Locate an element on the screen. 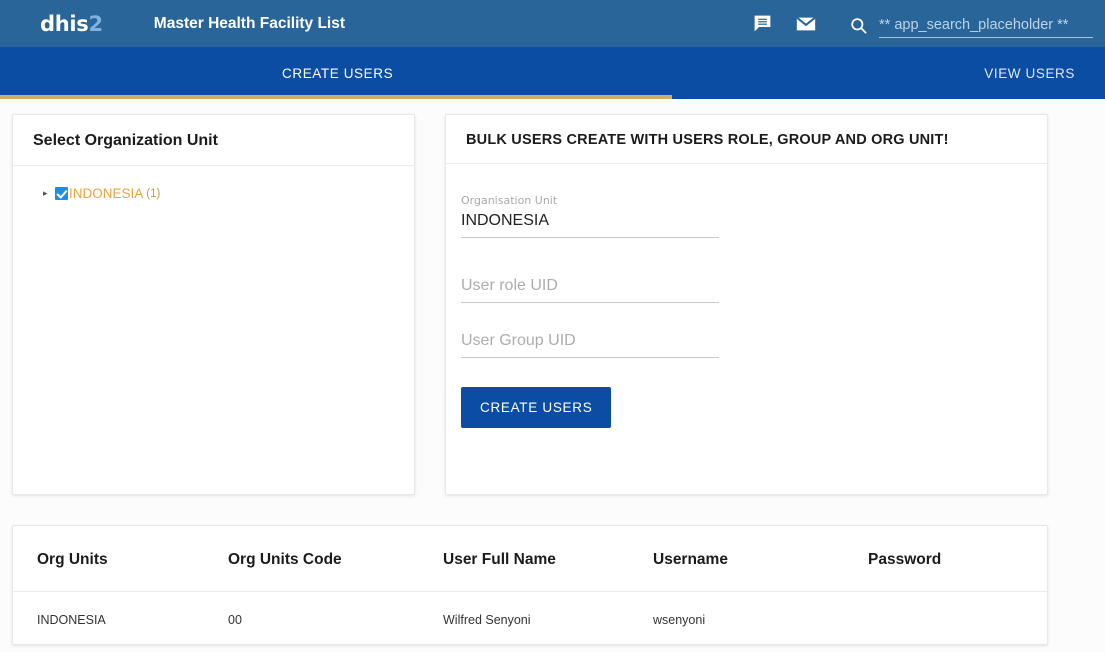  search-input is located at coordinates (986, 27).